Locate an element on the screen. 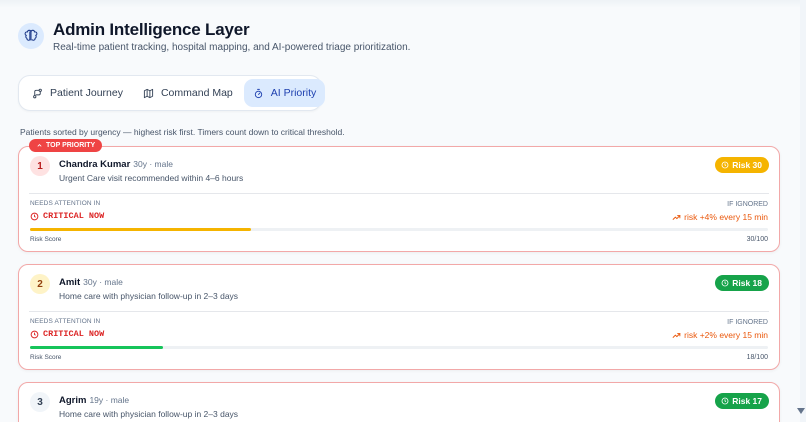  risk-trend: risk +4% every 15 min is located at coordinates (720, 217).